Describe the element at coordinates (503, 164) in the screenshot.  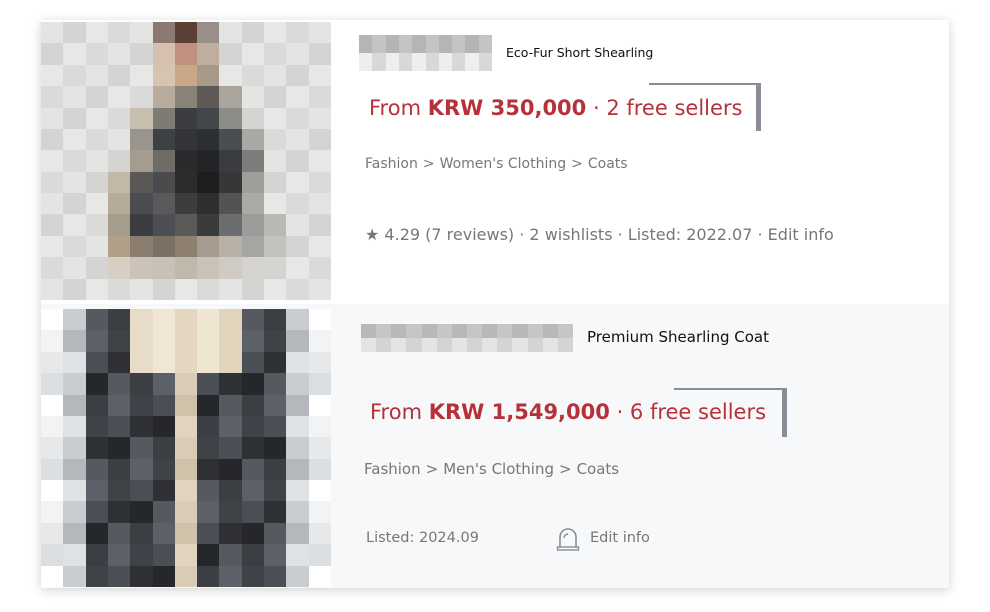
I see `breadcrumb-item: Women's Clothing` at that location.